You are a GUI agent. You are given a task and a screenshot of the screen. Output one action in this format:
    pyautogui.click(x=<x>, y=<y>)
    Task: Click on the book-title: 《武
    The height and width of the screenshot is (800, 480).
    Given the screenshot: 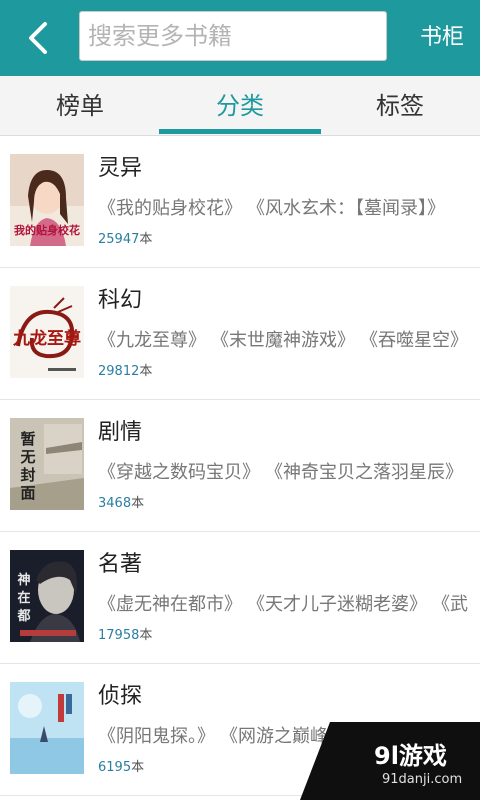 What is the action you would take?
    pyautogui.click(x=454, y=604)
    